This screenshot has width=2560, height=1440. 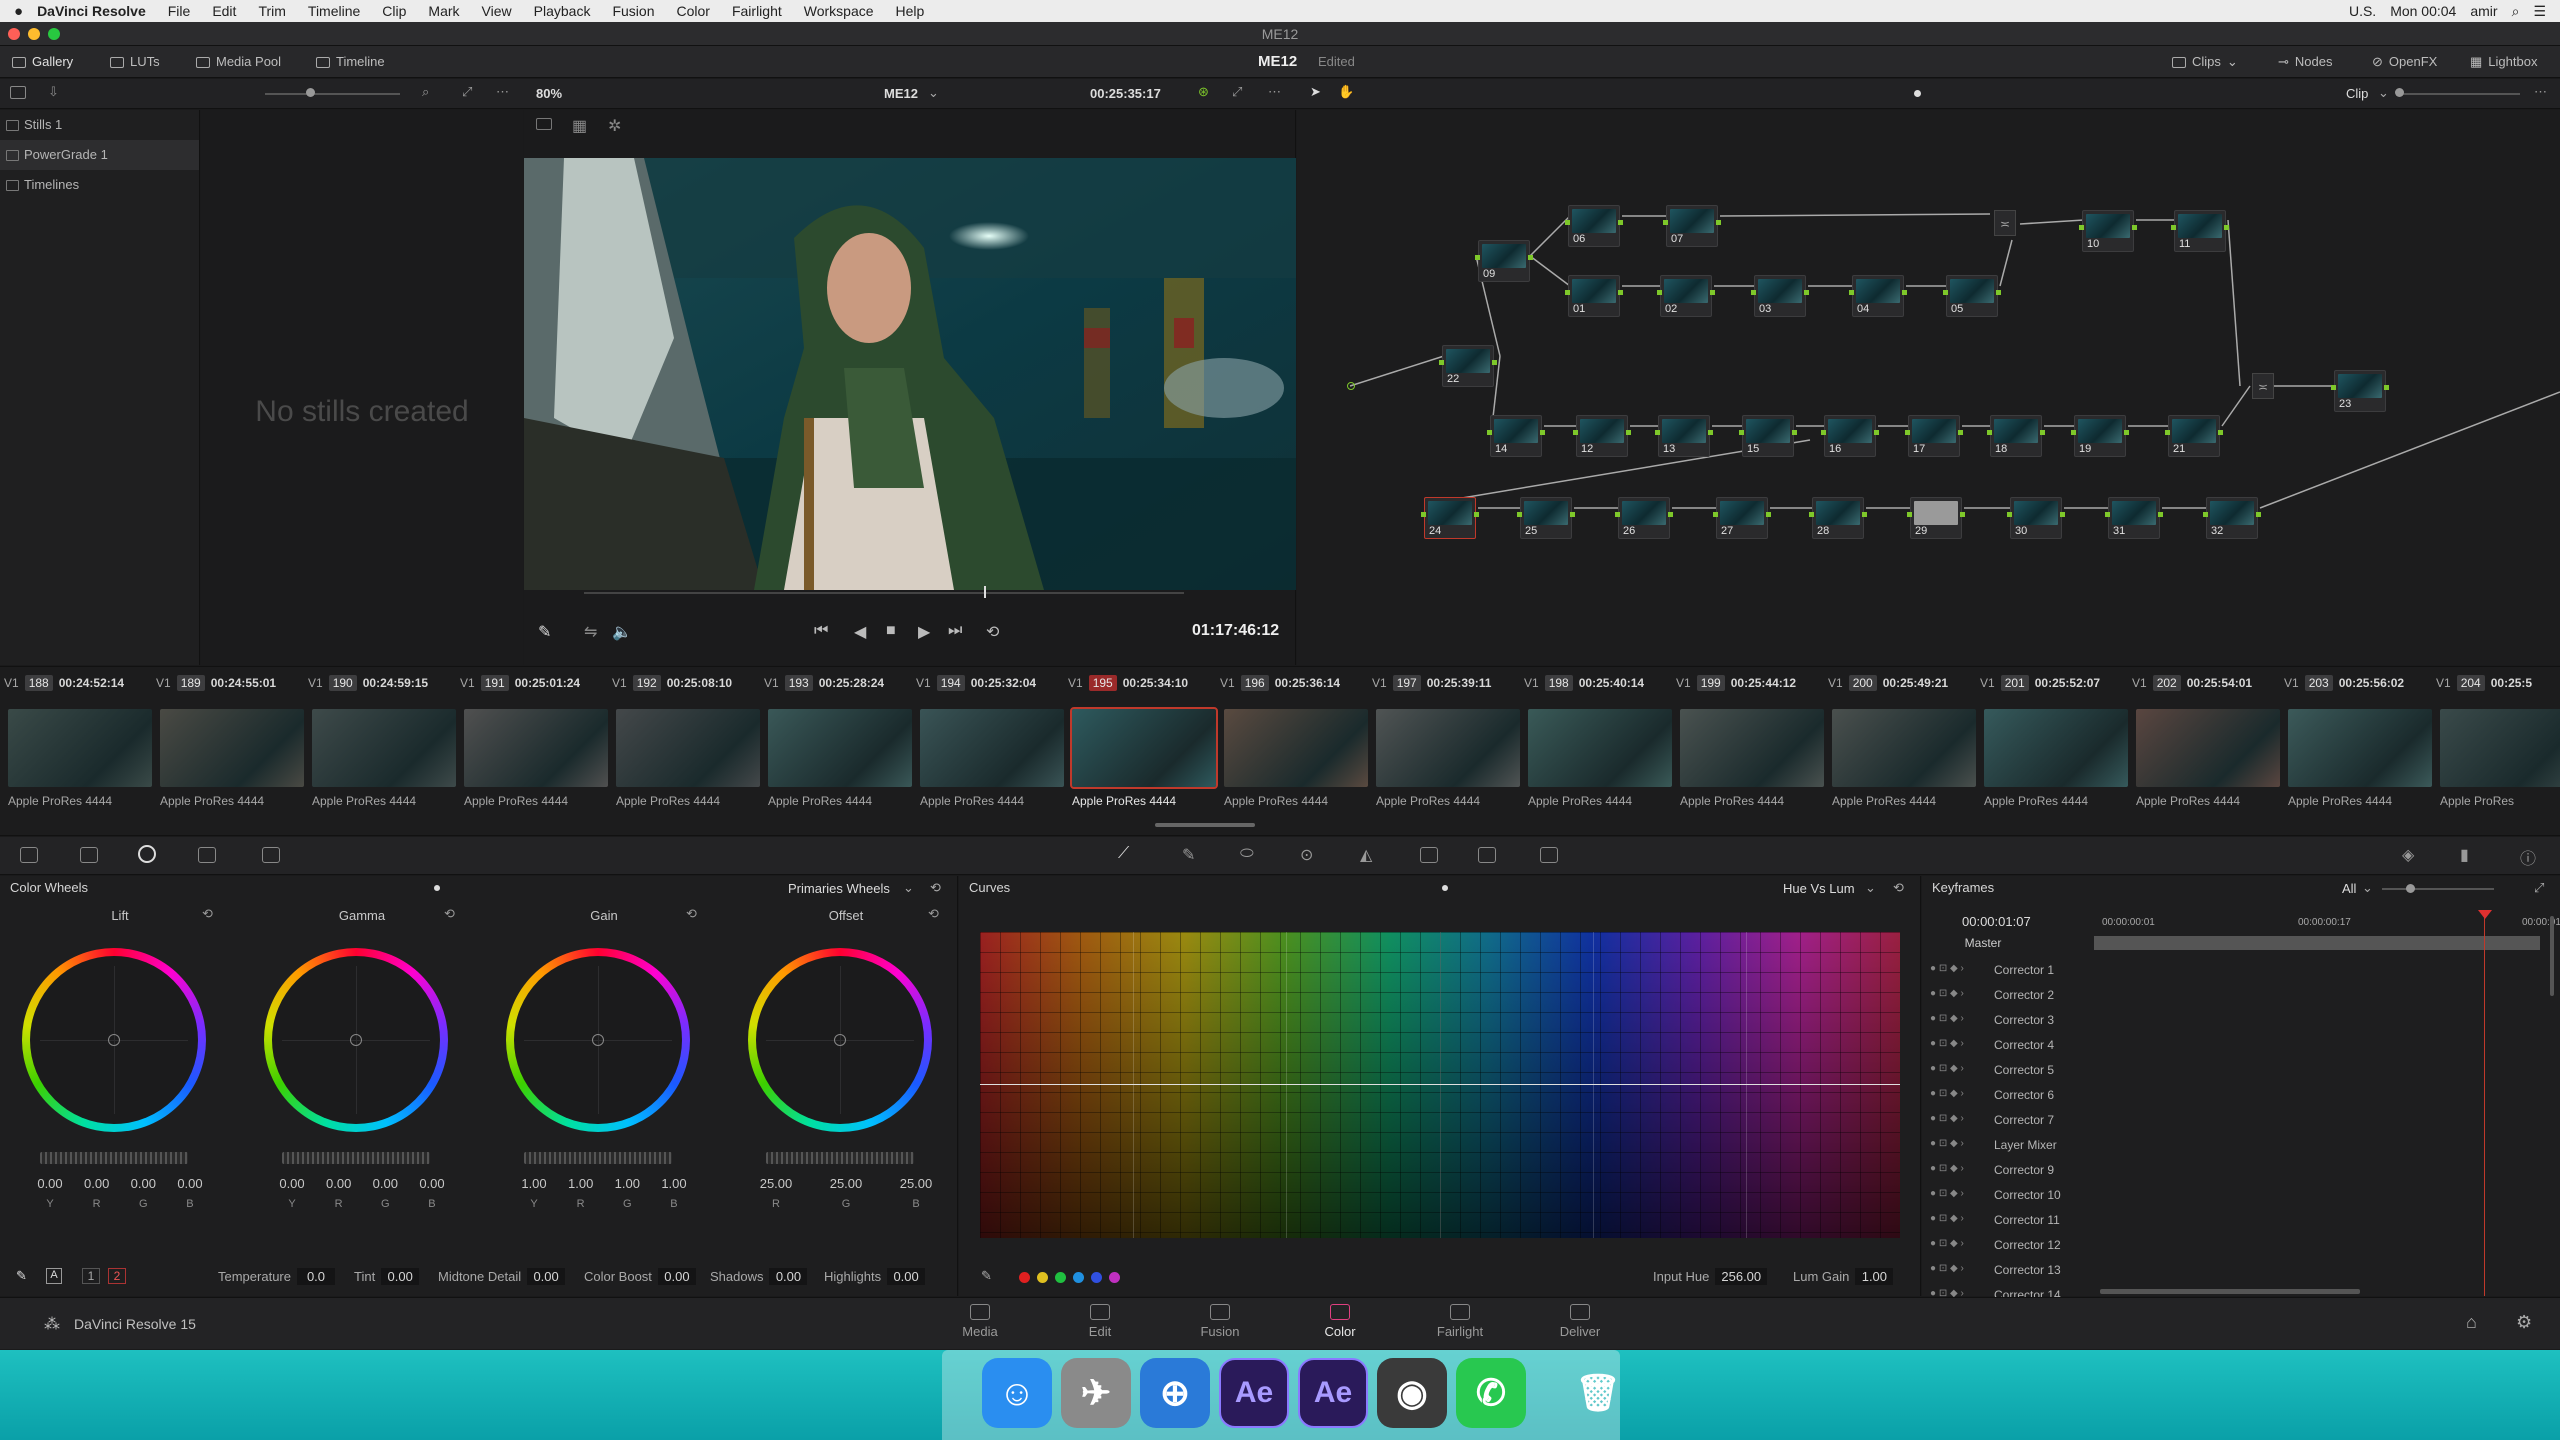 I want to click on wheel-value: 1.00, so click(x=534, y=1183).